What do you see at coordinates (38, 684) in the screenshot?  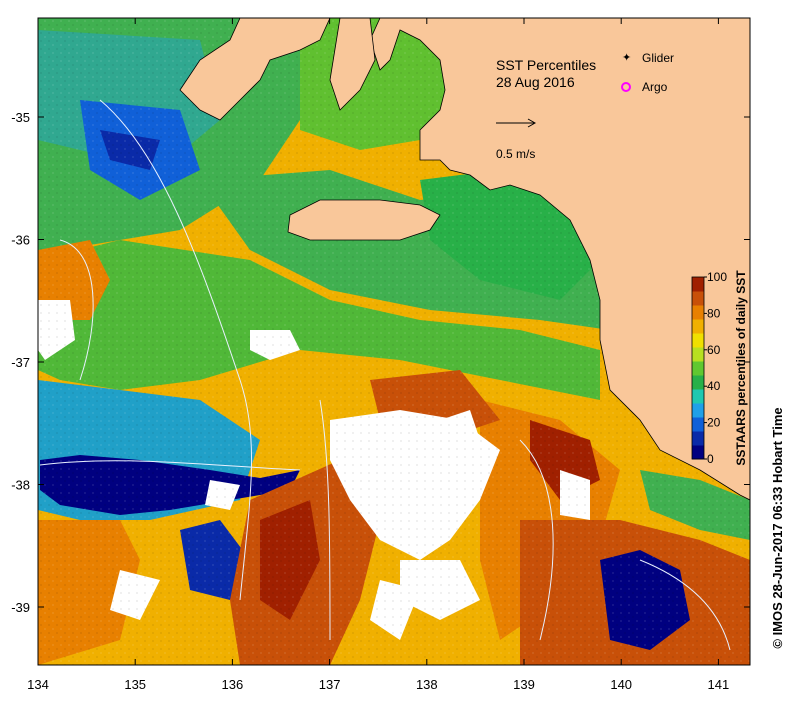 I see `x-tick-label: 134` at bounding box center [38, 684].